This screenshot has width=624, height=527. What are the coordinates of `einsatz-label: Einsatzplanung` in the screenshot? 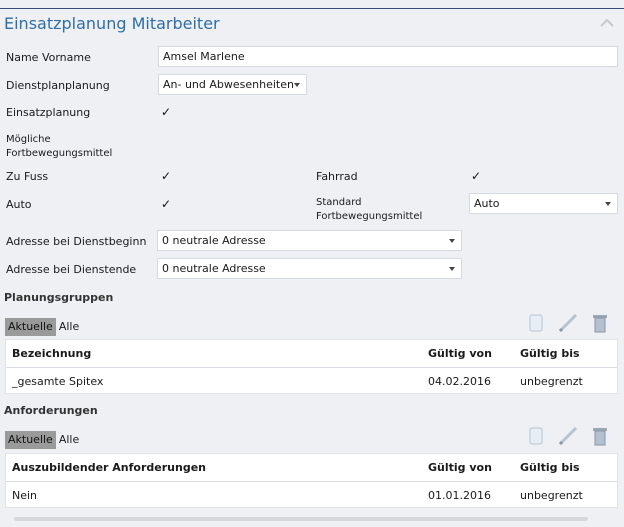 It's located at (48, 112).